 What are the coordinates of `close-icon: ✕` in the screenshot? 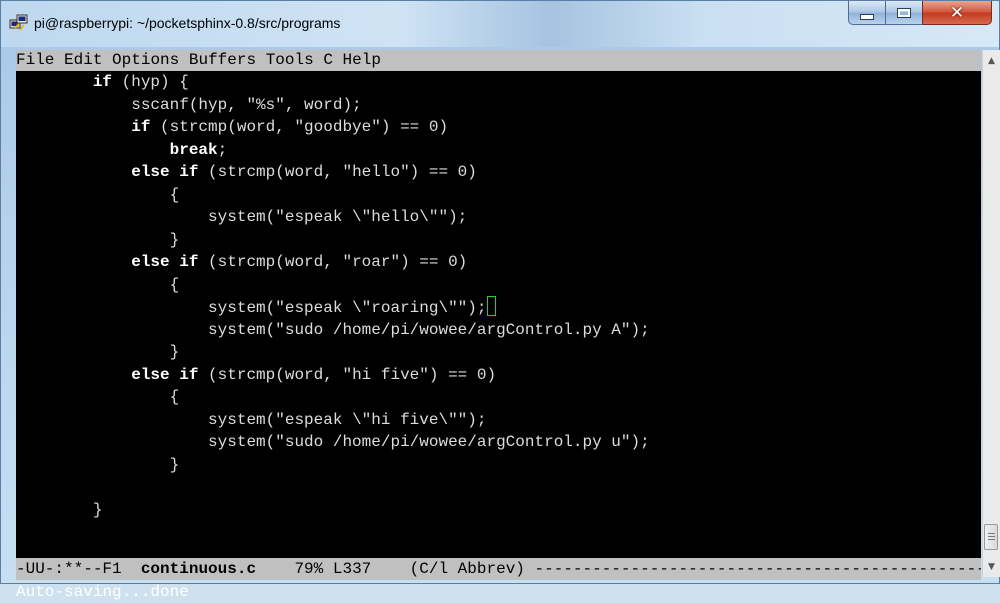 It's located at (957, 12).